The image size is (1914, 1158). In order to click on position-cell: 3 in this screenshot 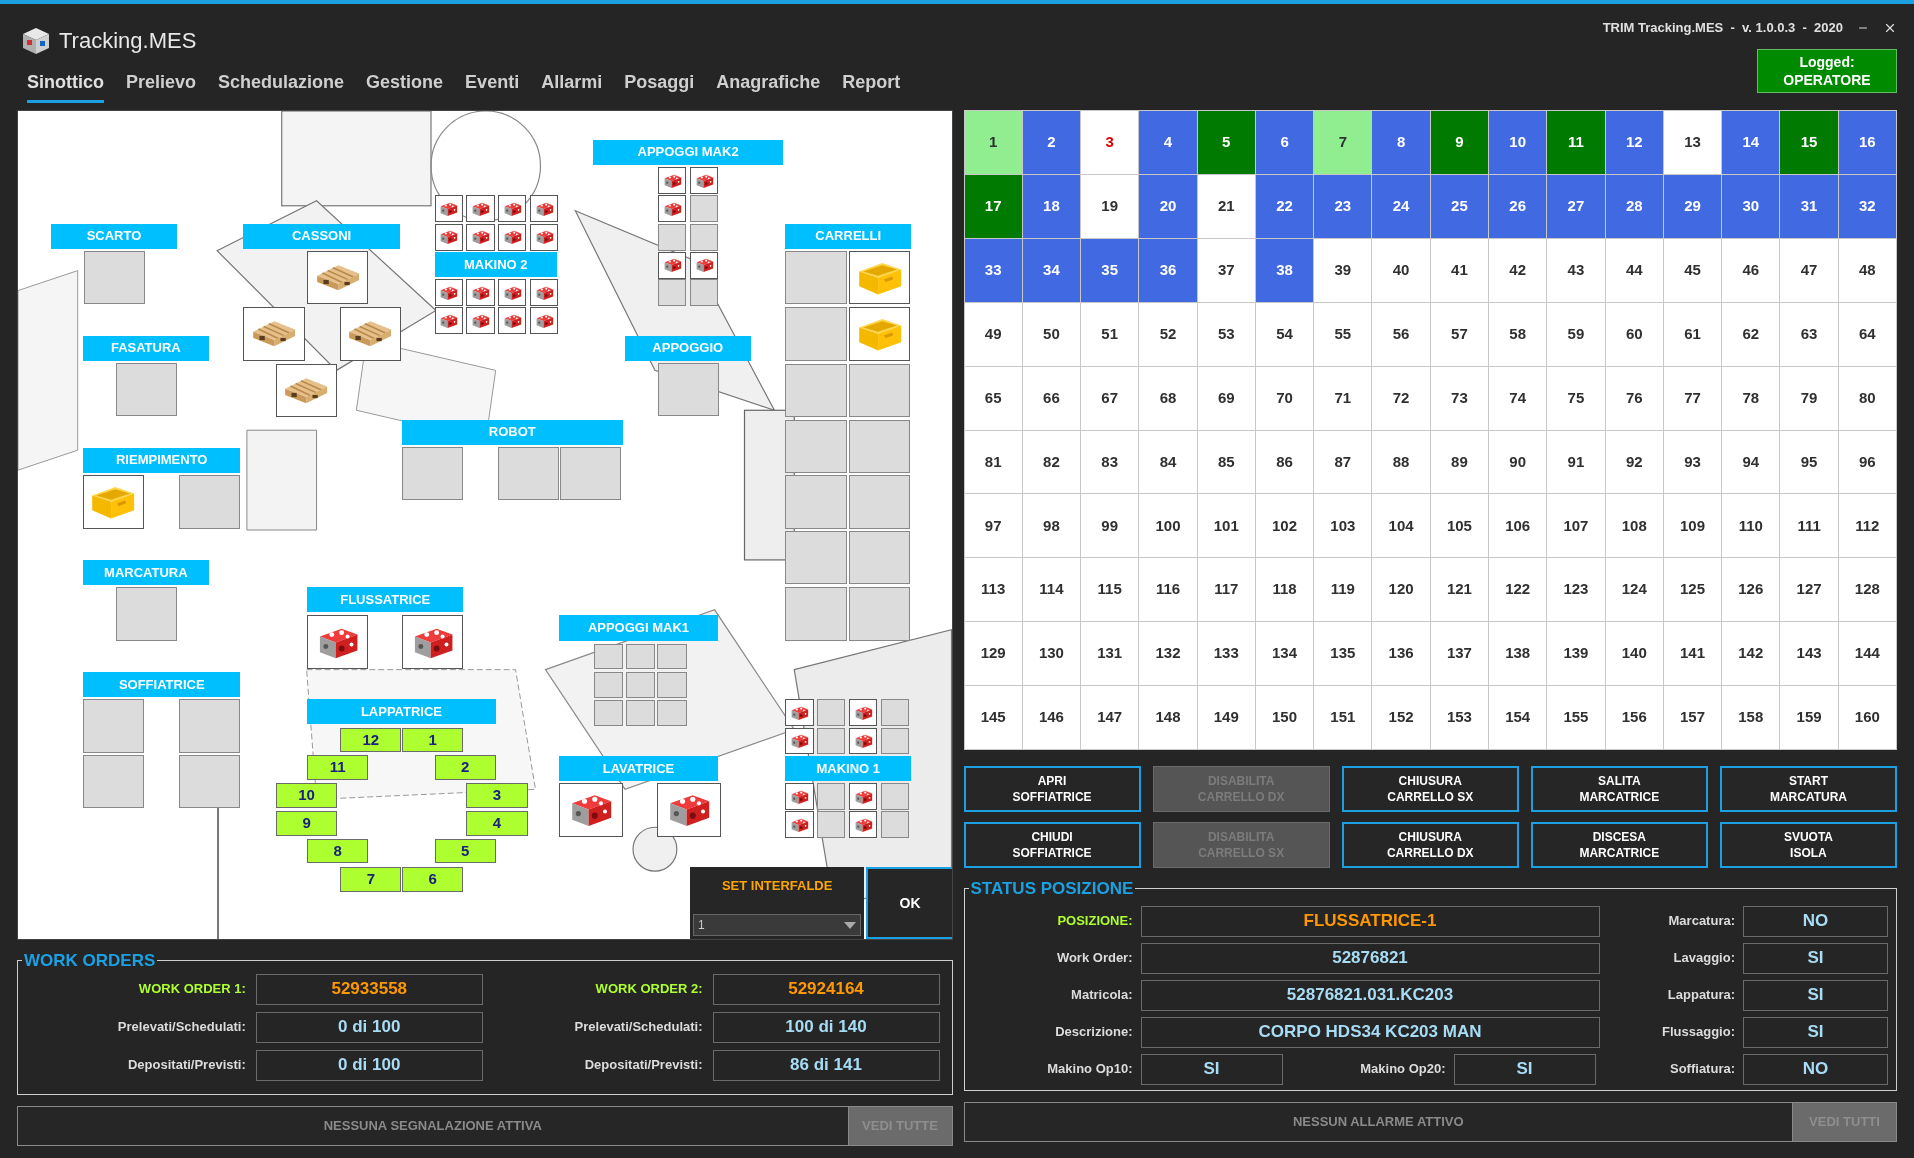, I will do `click(1110, 142)`.